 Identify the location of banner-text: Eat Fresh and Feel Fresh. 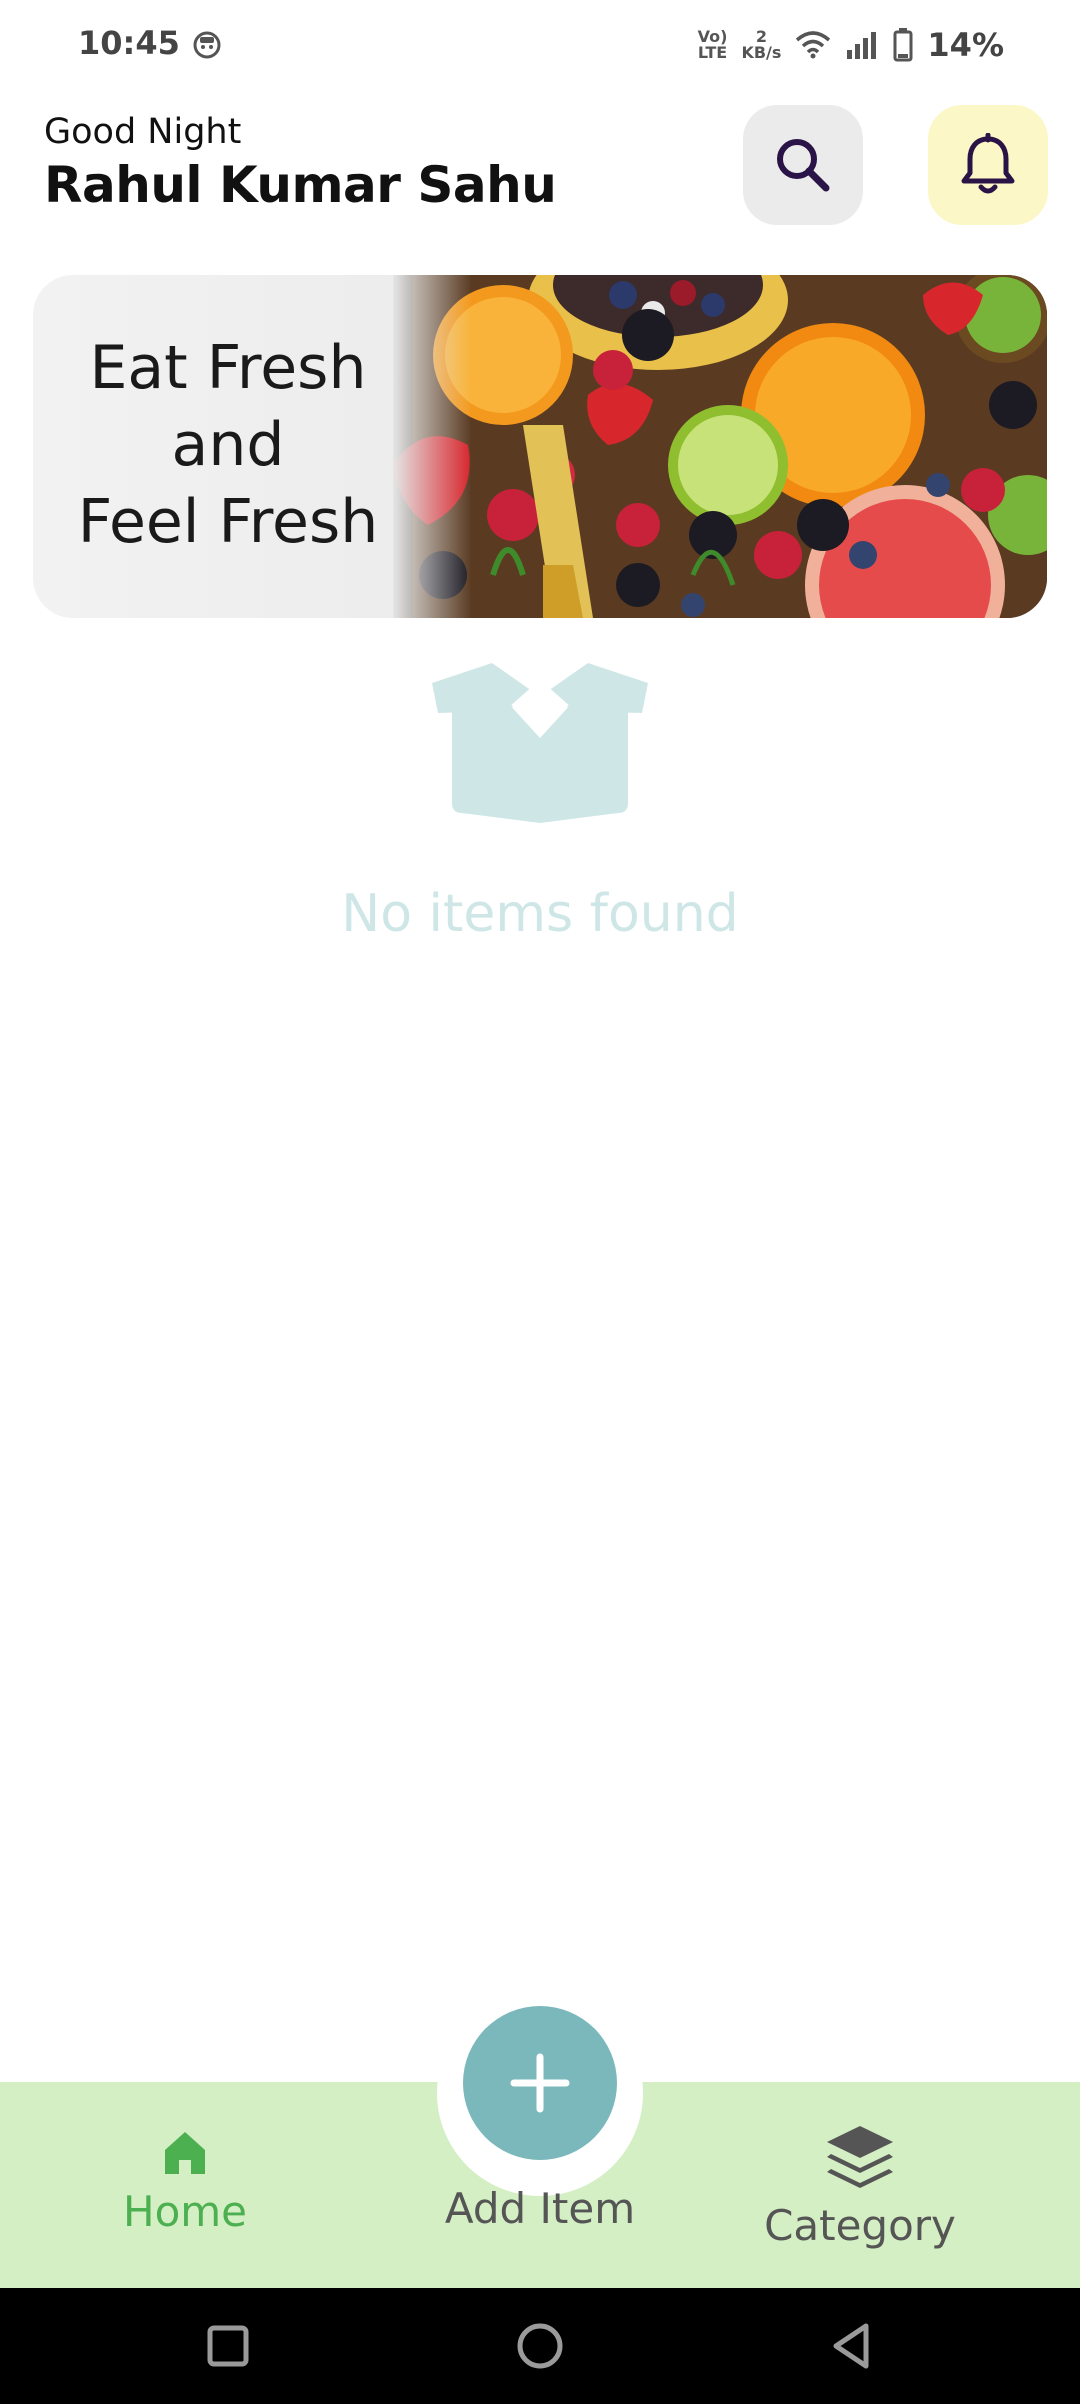
(228, 445).